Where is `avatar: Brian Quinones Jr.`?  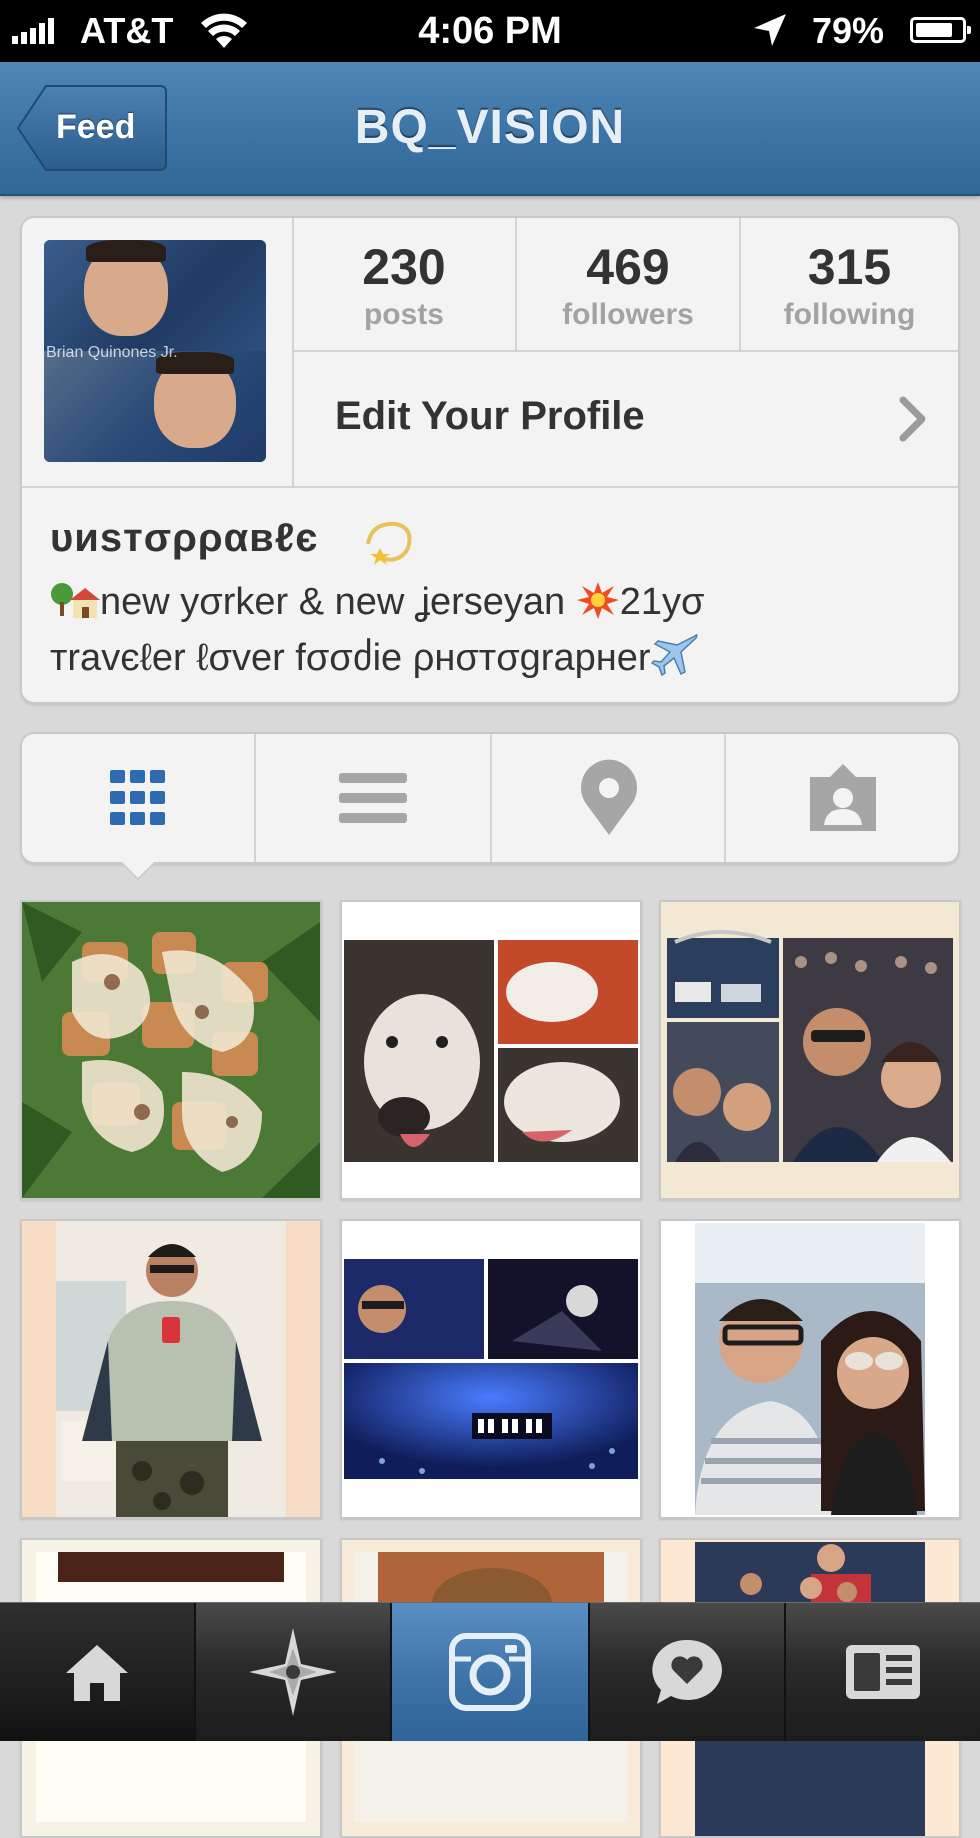 avatar: Brian Quinones Jr. is located at coordinates (155, 351).